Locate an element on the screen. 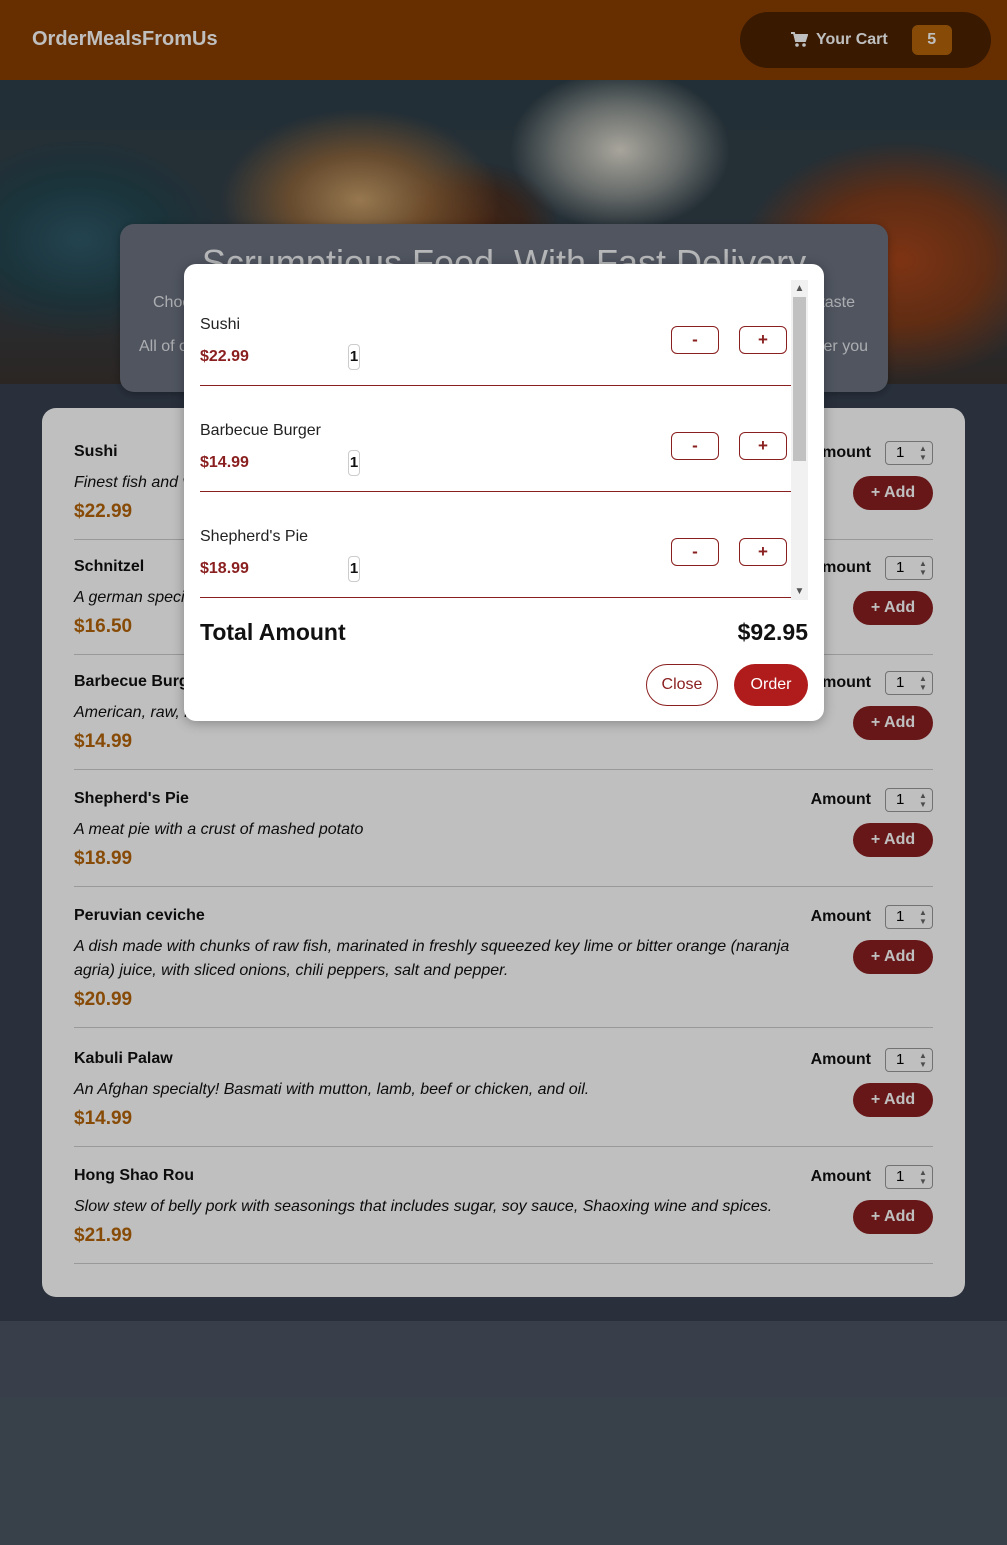  cart-item-name: Shepherd's Pie is located at coordinates (254, 536).